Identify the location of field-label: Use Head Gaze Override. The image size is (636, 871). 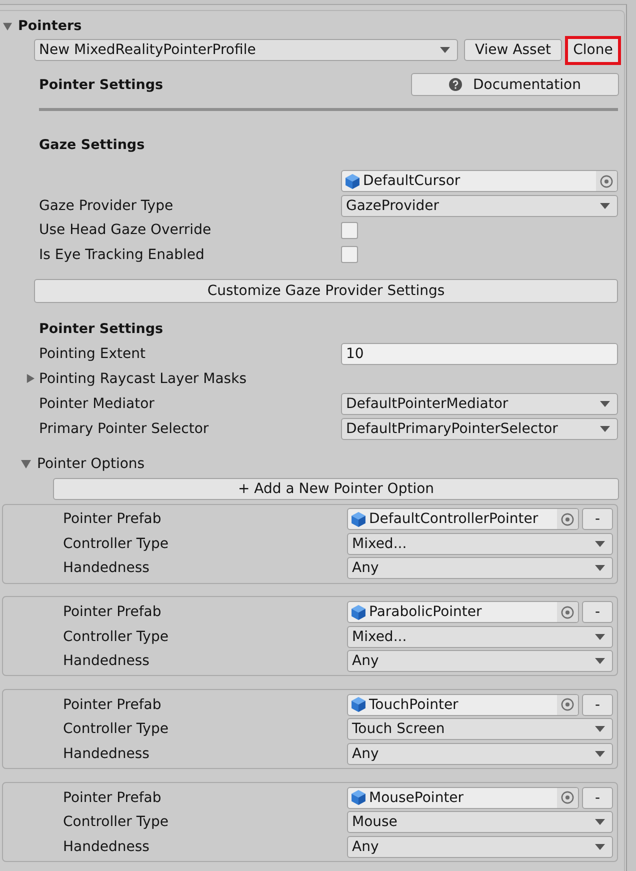
(125, 230).